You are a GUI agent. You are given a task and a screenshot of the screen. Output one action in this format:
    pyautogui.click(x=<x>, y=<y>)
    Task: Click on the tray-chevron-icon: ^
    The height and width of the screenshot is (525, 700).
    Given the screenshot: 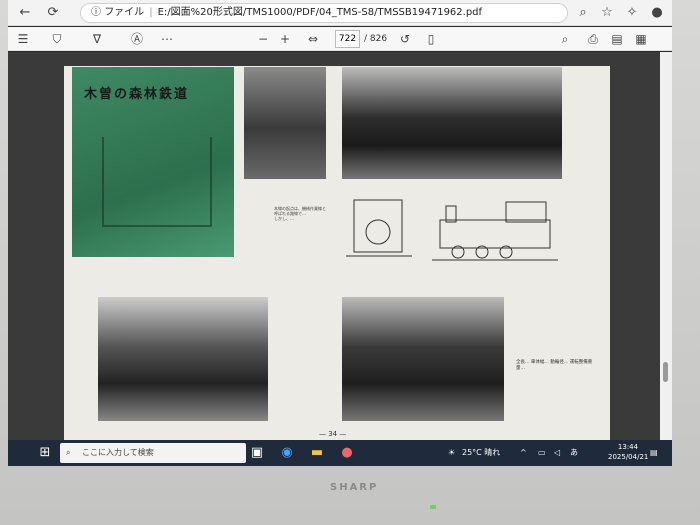 What is the action you would take?
    pyautogui.click(x=523, y=453)
    